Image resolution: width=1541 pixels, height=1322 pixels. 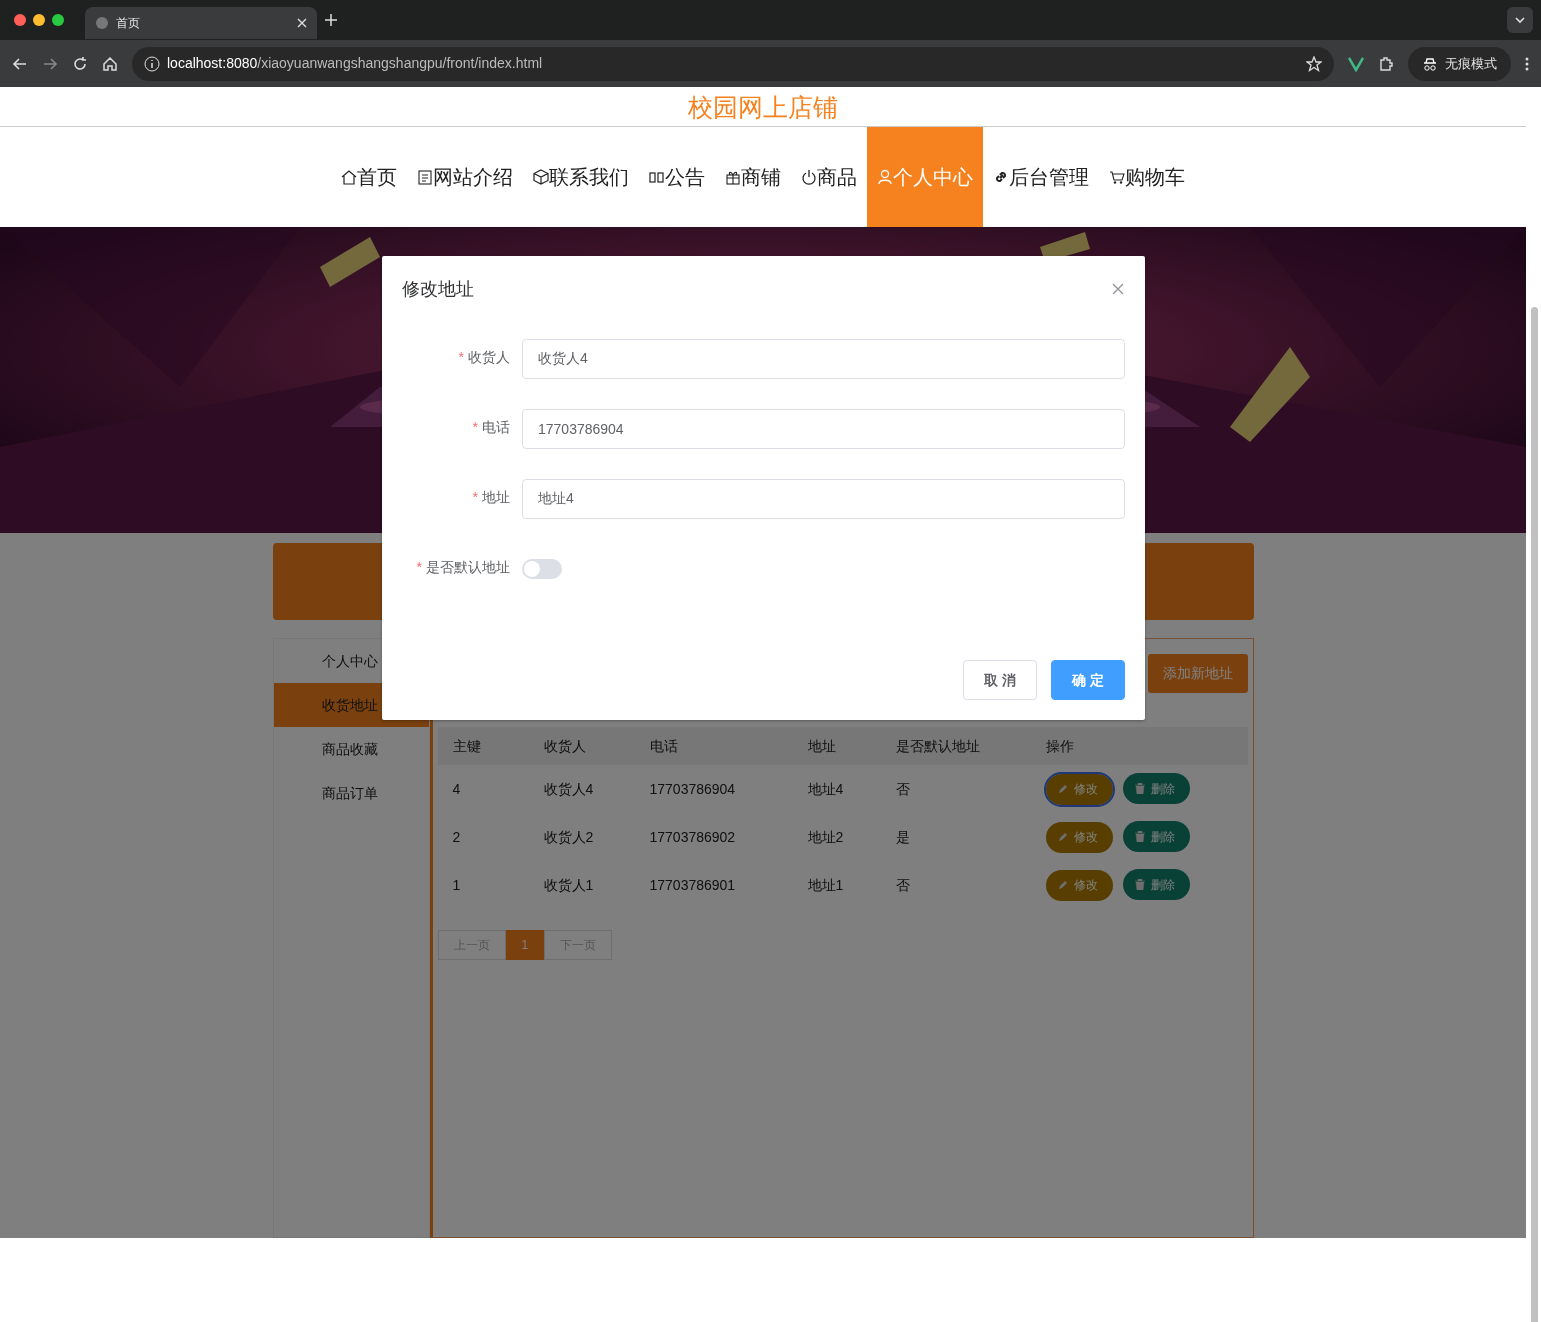 I want to click on column-header: 是否默认地址, so click(x=955, y=746).